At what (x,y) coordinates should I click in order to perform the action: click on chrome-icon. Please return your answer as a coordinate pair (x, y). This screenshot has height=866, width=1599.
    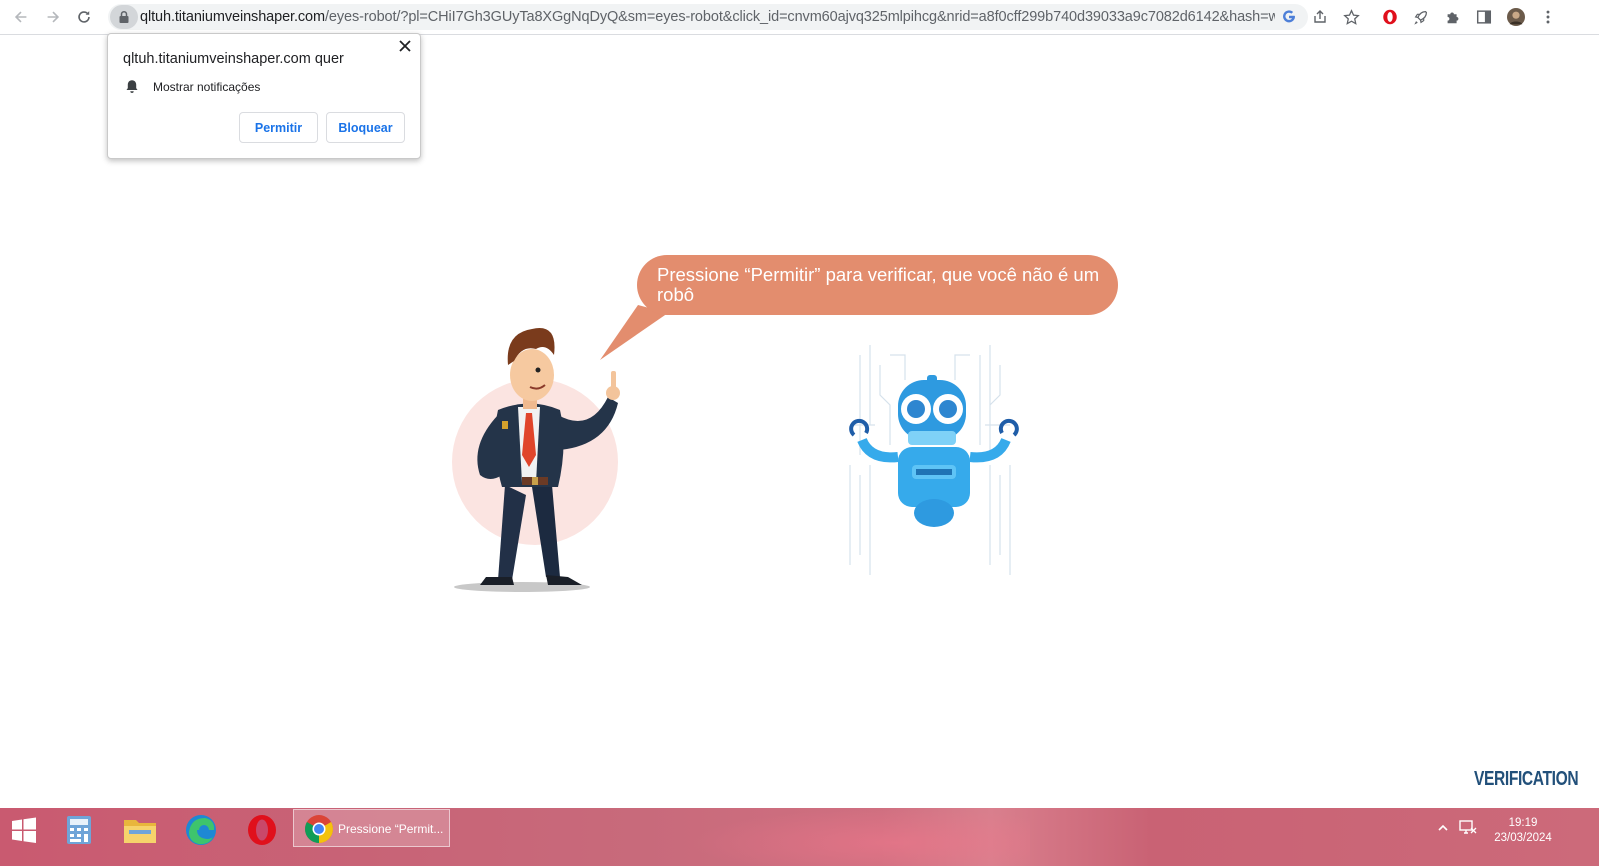
    Looking at the image, I should click on (319, 829).